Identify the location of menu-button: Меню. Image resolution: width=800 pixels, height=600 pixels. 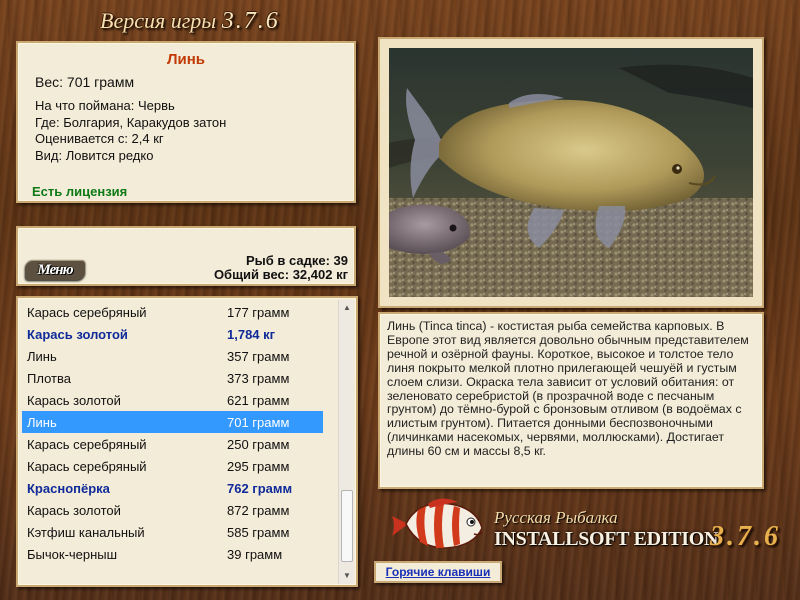
(55, 270).